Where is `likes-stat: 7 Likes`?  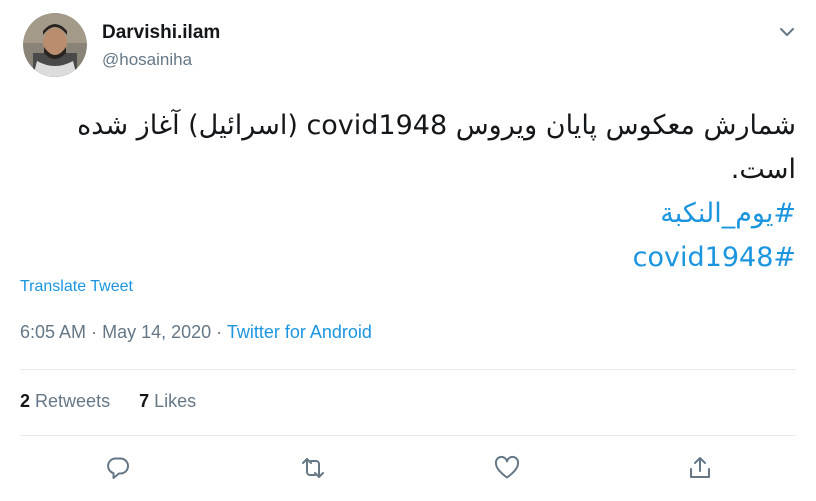 likes-stat: 7 Likes is located at coordinates (167, 401).